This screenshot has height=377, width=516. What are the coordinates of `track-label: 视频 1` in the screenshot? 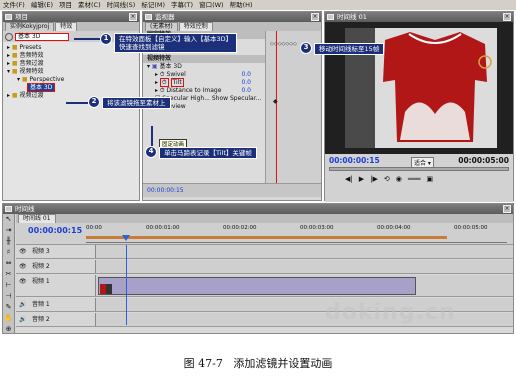 It's located at (41, 281).